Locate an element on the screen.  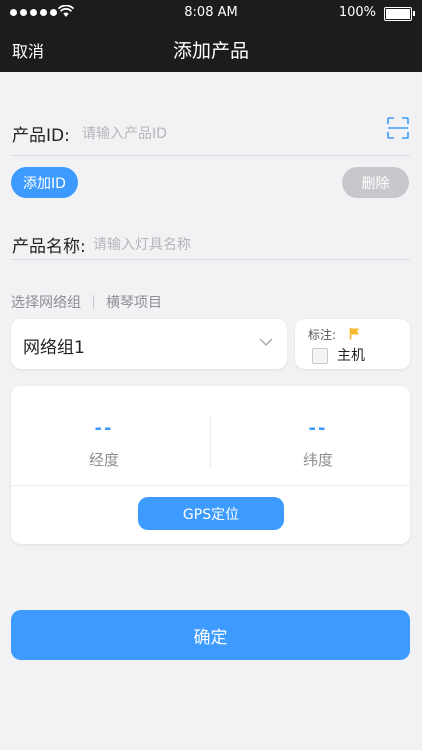
group-row: 选择网络组 横琴项目 is located at coordinates (86, 302).